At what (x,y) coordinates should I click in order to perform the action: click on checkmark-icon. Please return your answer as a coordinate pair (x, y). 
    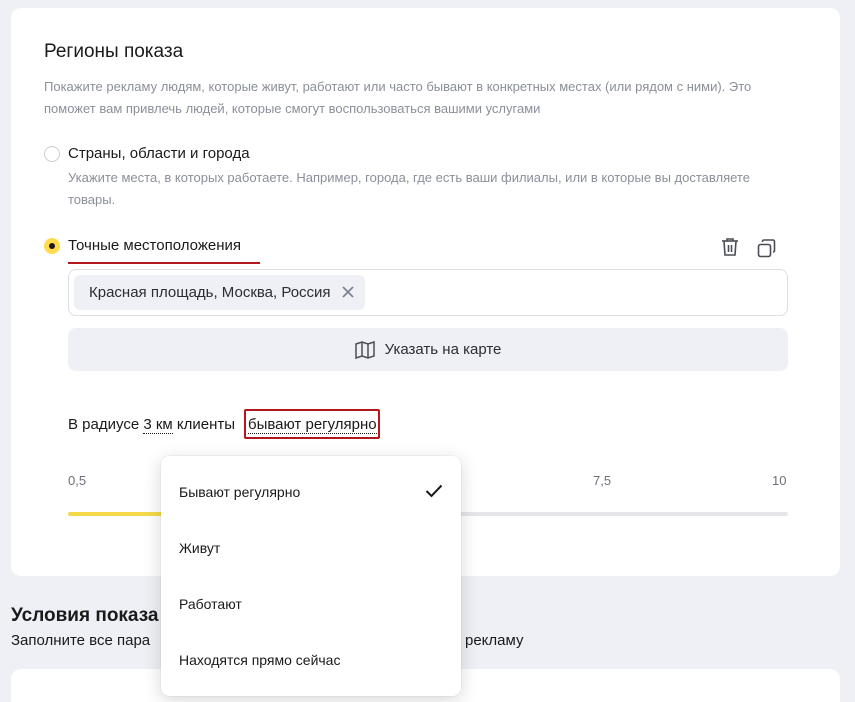
    Looking at the image, I should click on (434, 491).